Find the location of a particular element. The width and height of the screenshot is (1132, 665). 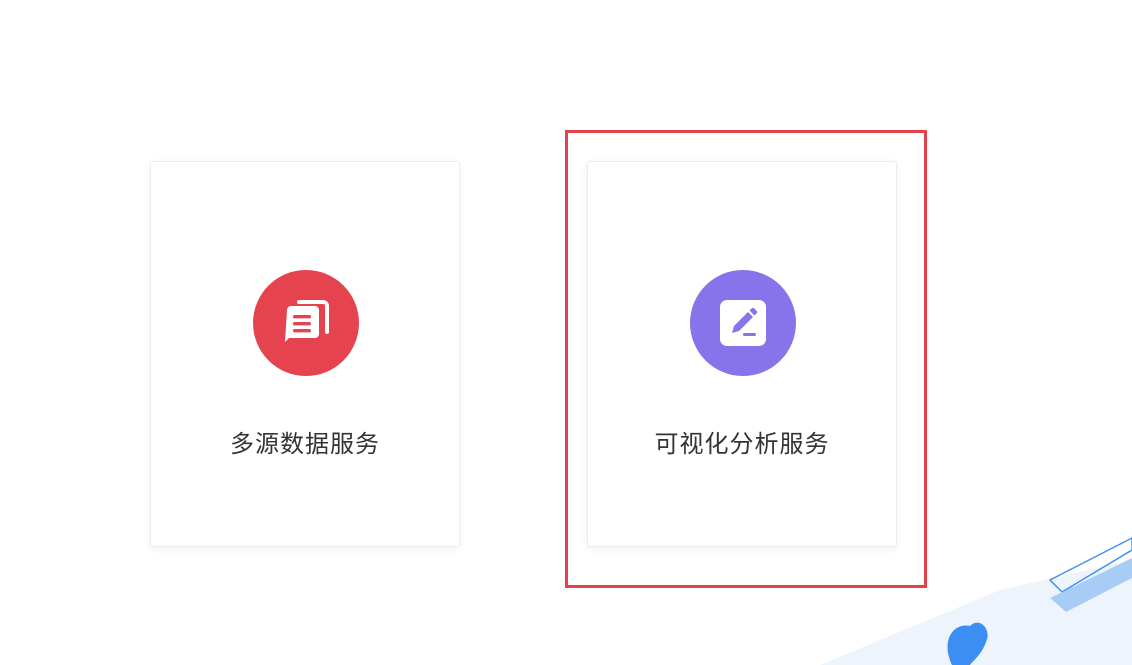

edit-icon is located at coordinates (743, 323).